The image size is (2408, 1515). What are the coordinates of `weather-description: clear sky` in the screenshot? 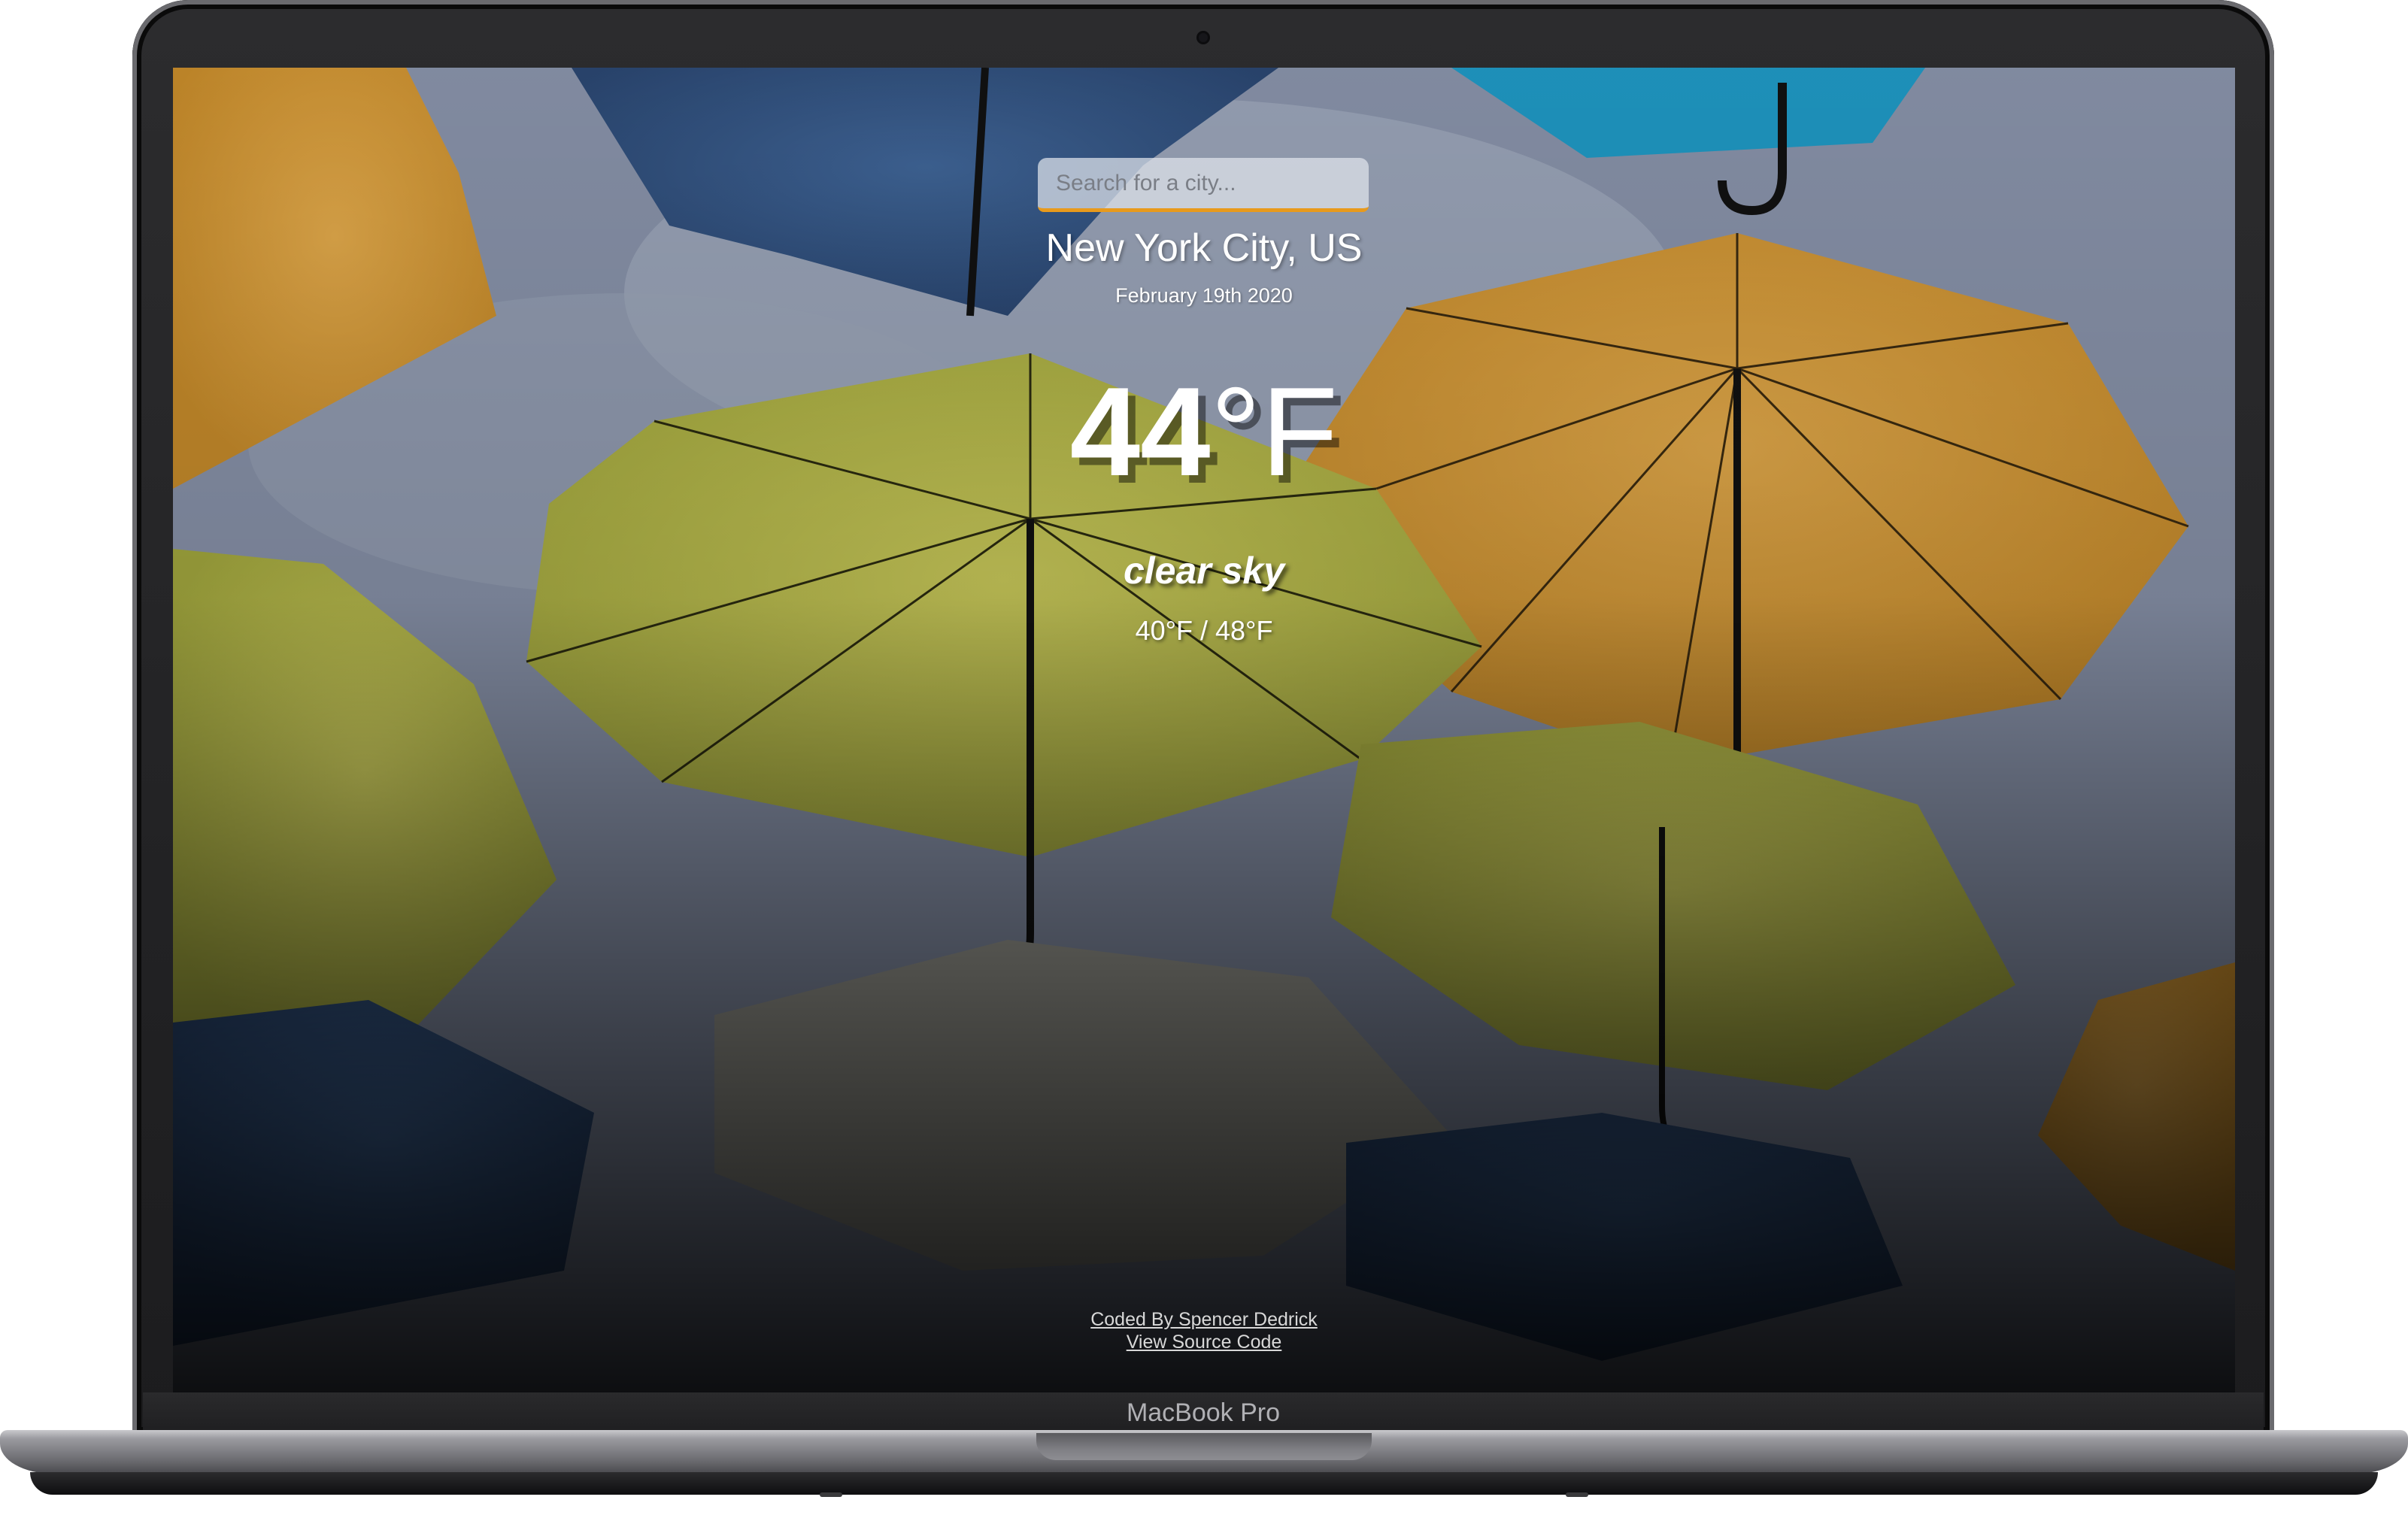 It's located at (1204, 571).